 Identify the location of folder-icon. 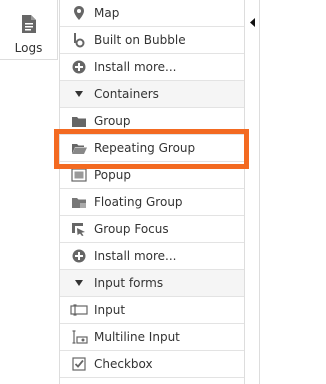
(79, 121).